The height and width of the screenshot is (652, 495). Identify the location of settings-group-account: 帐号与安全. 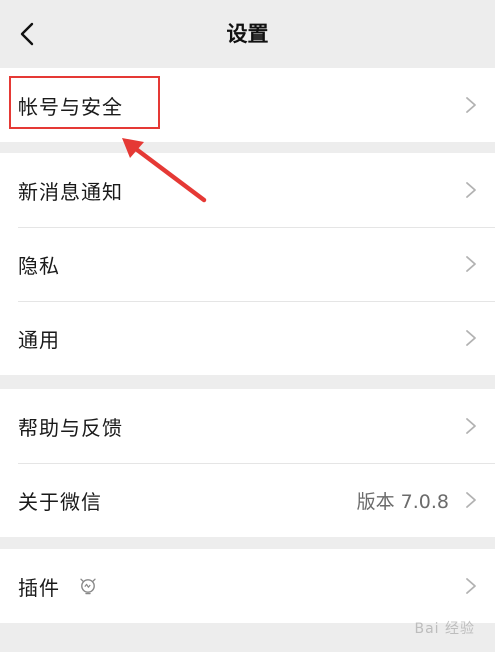
(247, 105).